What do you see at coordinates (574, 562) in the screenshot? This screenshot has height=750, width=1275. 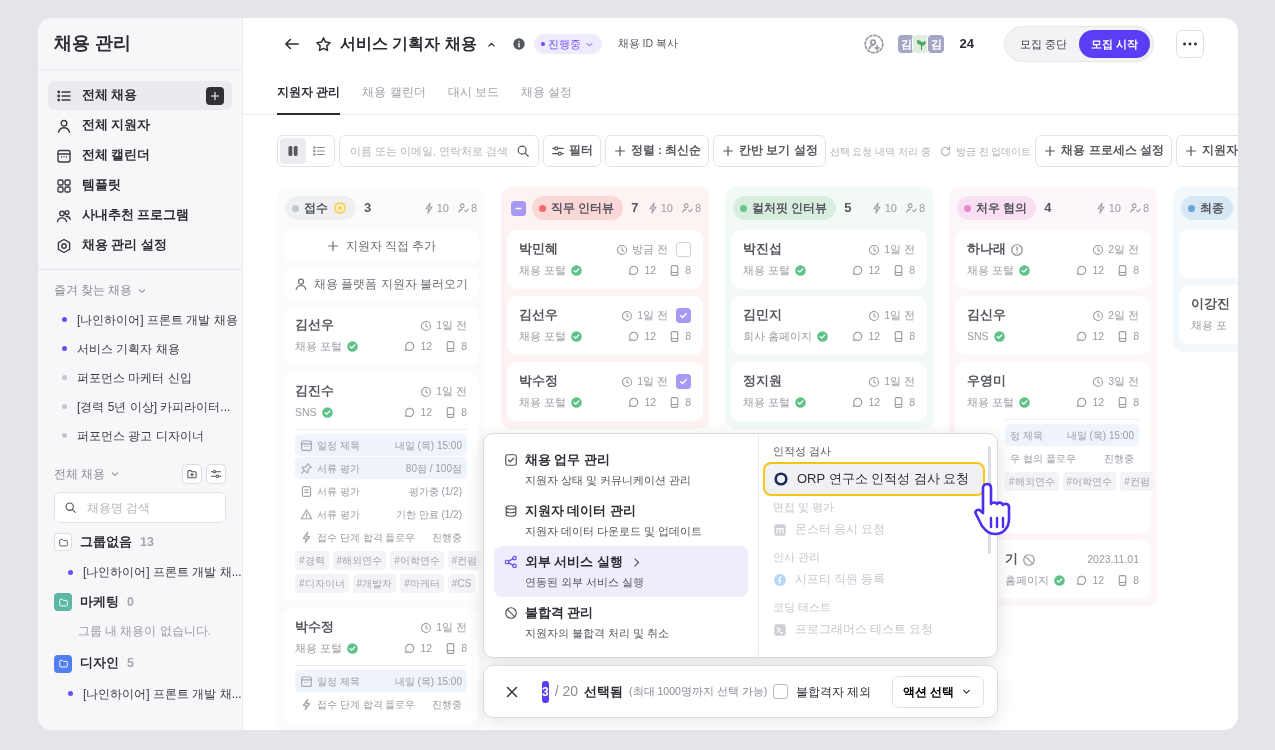 I see `menu-item-title: 외부 서비스 실행` at bounding box center [574, 562].